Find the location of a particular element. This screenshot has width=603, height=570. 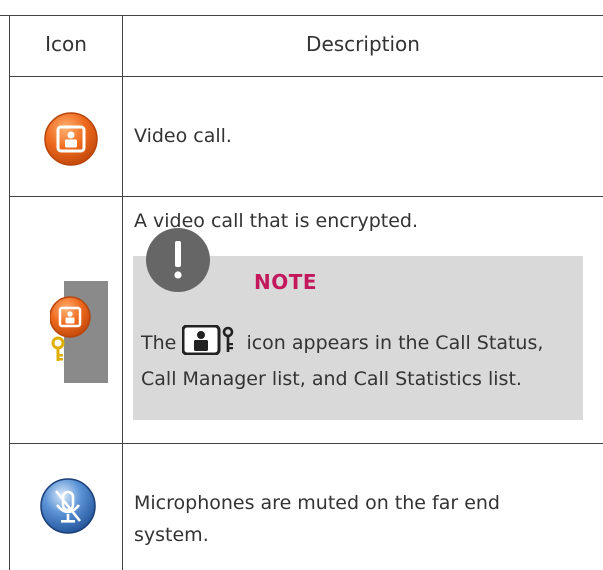

note-text-line1: The icon appears in the Call Status, is located at coordinates (342, 341).